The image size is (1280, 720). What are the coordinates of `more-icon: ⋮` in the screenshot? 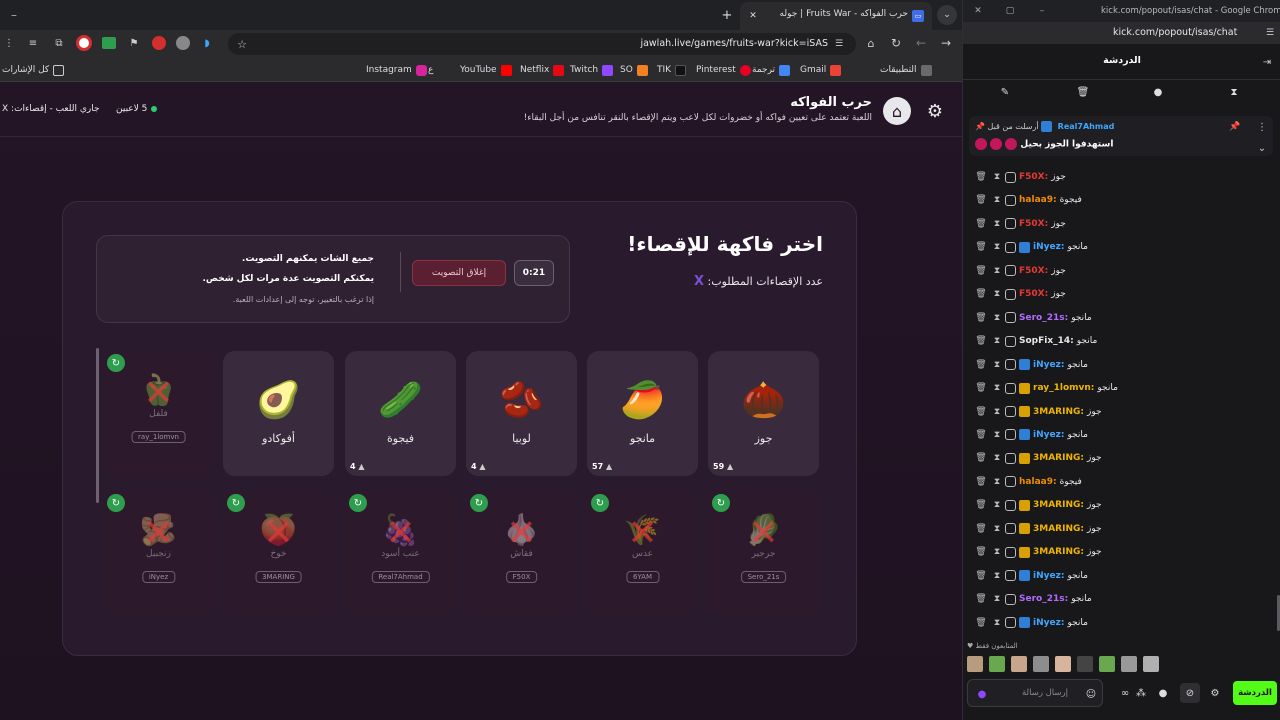 It's located at (1262, 127).